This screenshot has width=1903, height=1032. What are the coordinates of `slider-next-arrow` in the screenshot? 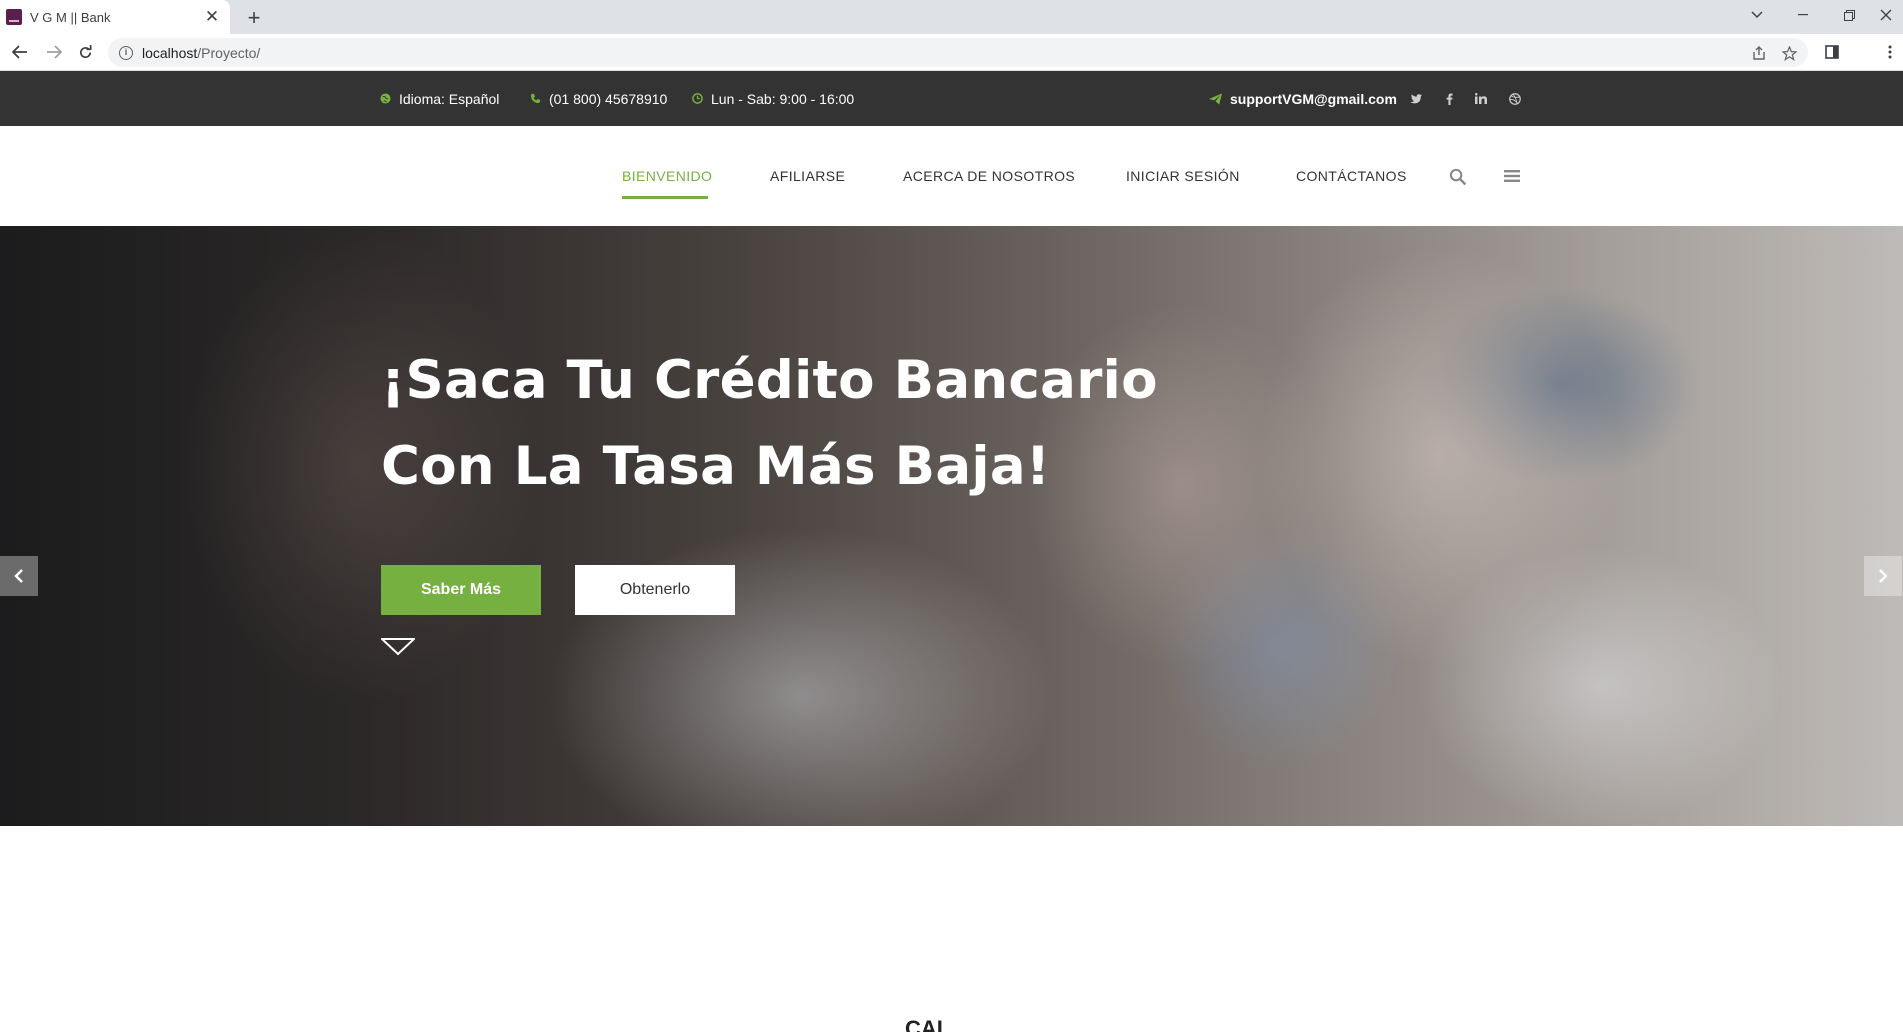 It's located at (1883, 576).